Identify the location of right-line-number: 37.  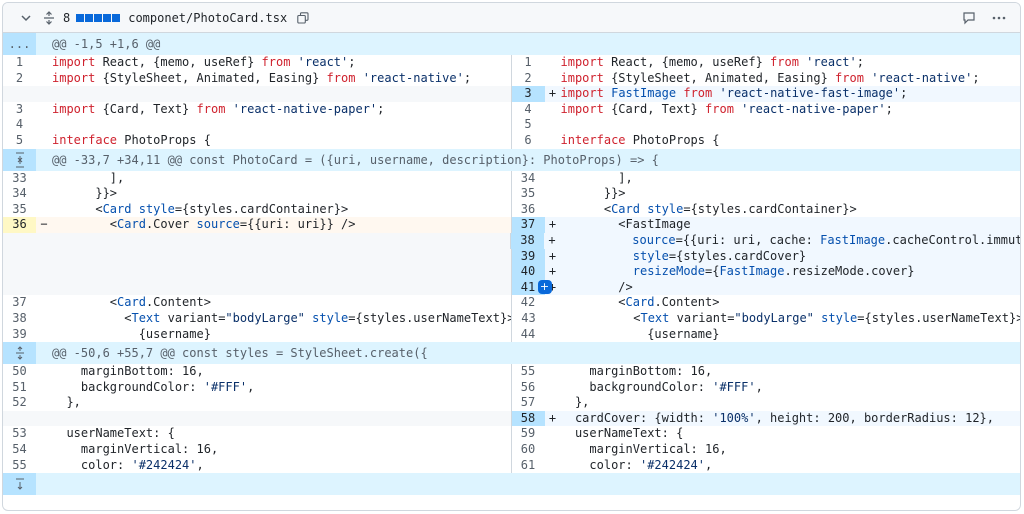
(528, 225).